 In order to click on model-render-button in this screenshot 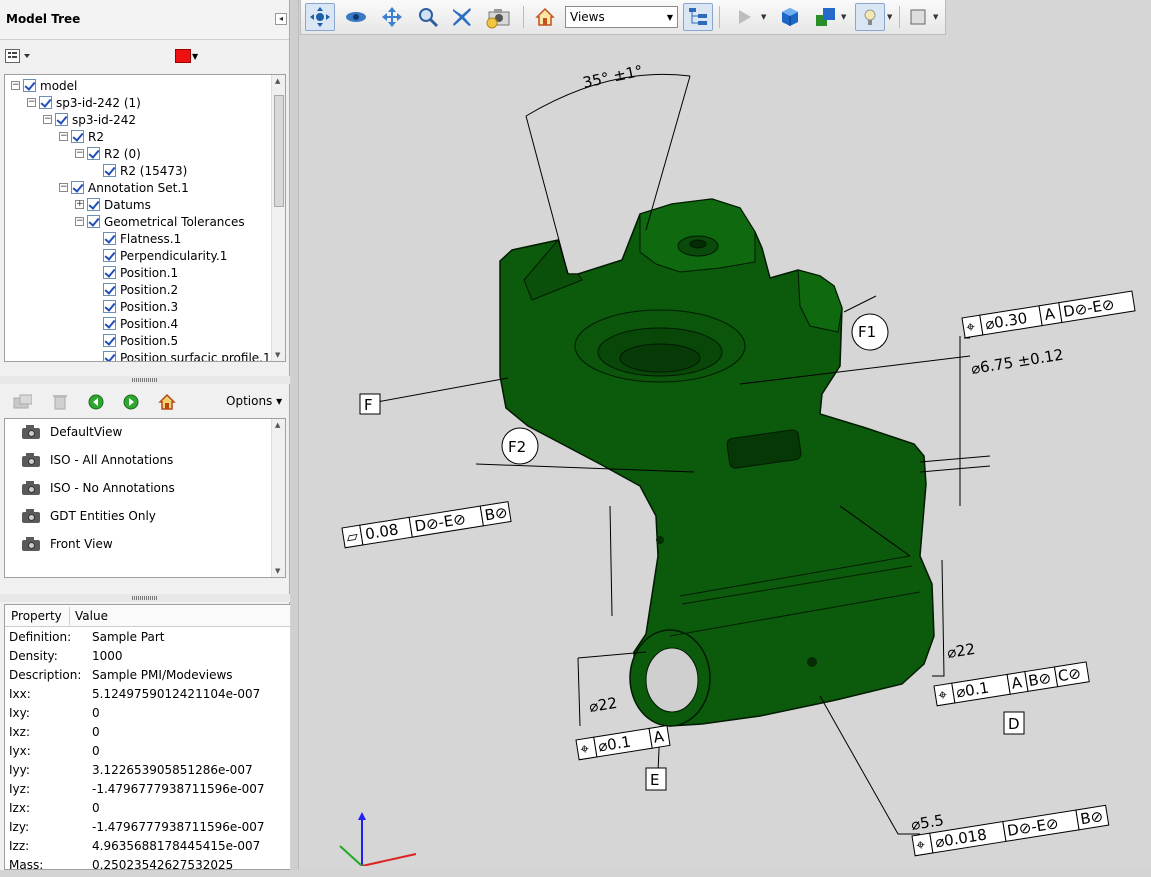, I will do `click(790, 17)`.